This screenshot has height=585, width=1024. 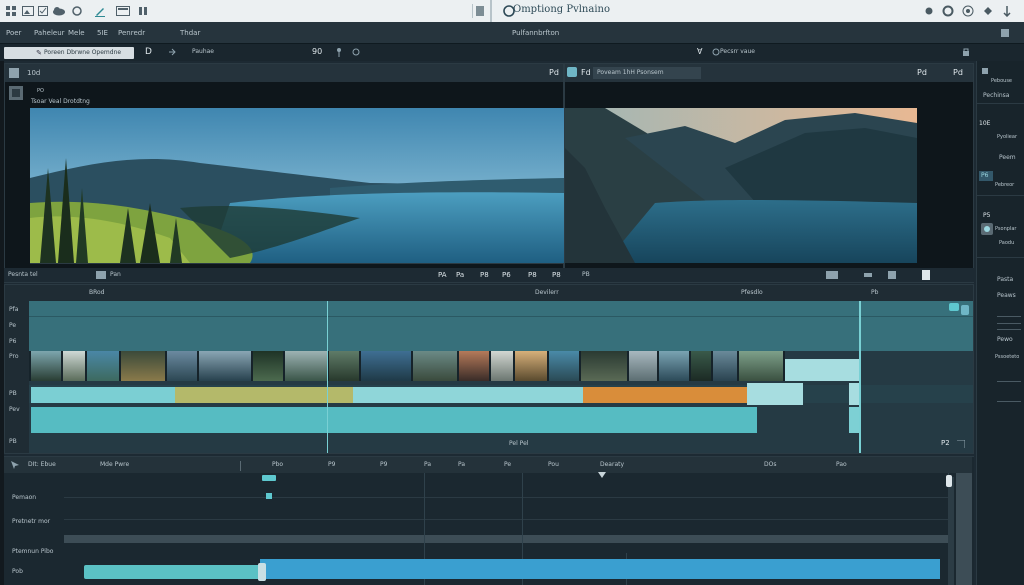 I want to click on control-speed: PB, so click(x=586, y=275).